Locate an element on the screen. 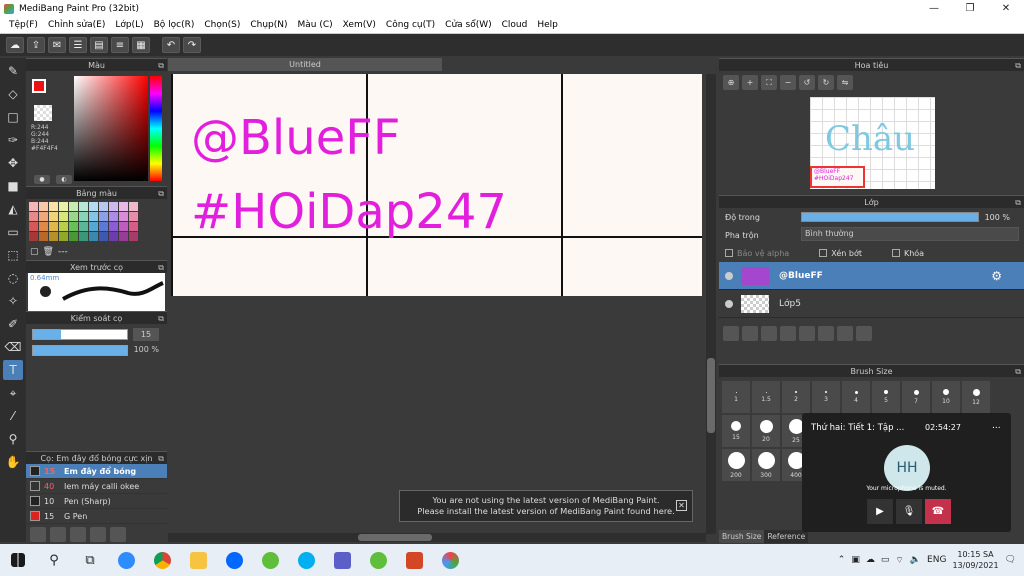 This screenshot has width=1024, height=576. flip-icon: ⇋ is located at coordinates (845, 82).